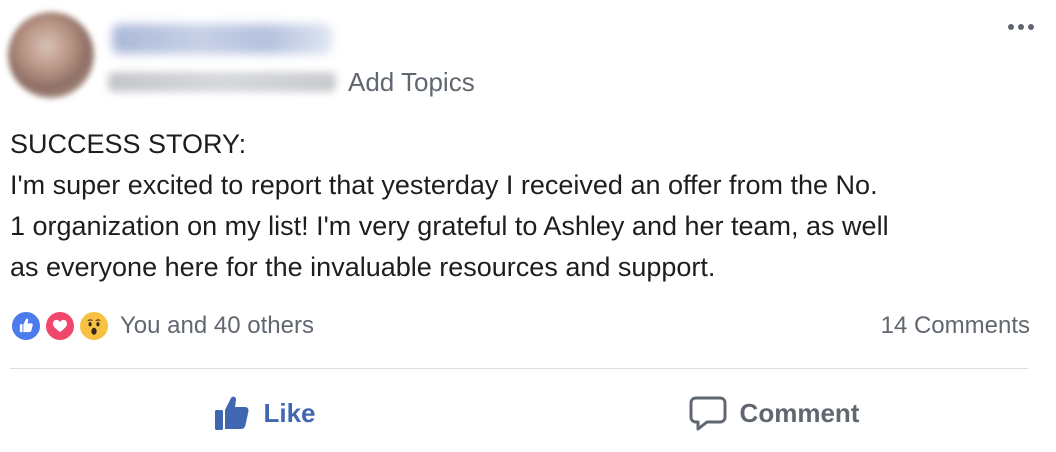 This screenshot has height=452, width=1056. I want to click on post-meta: Add Topics, so click(291, 82).